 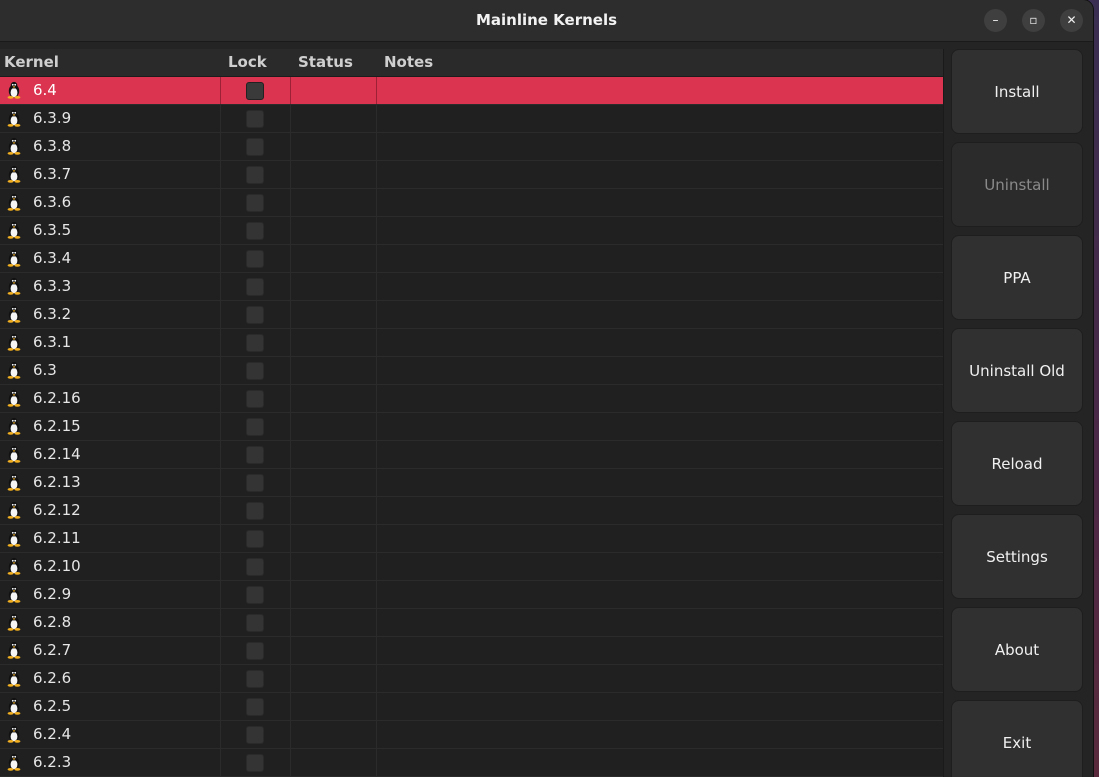 What do you see at coordinates (471, 651) in the screenshot?
I see `kernel-row: 6.2.7` at bounding box center [471, 651].